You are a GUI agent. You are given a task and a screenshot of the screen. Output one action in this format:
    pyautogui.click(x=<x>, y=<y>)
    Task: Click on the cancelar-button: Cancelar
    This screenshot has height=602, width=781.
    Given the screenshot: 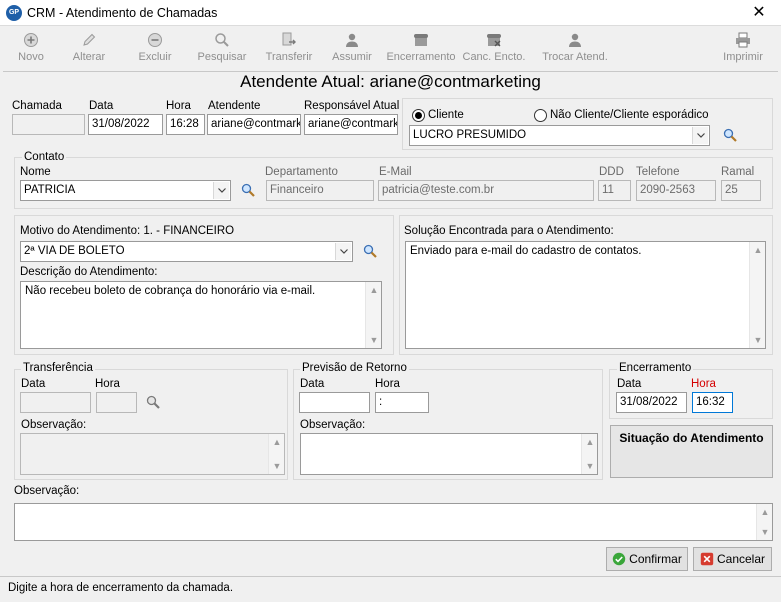 What is the action you would take?
    pyautogui.click(x=732, y=559)
    